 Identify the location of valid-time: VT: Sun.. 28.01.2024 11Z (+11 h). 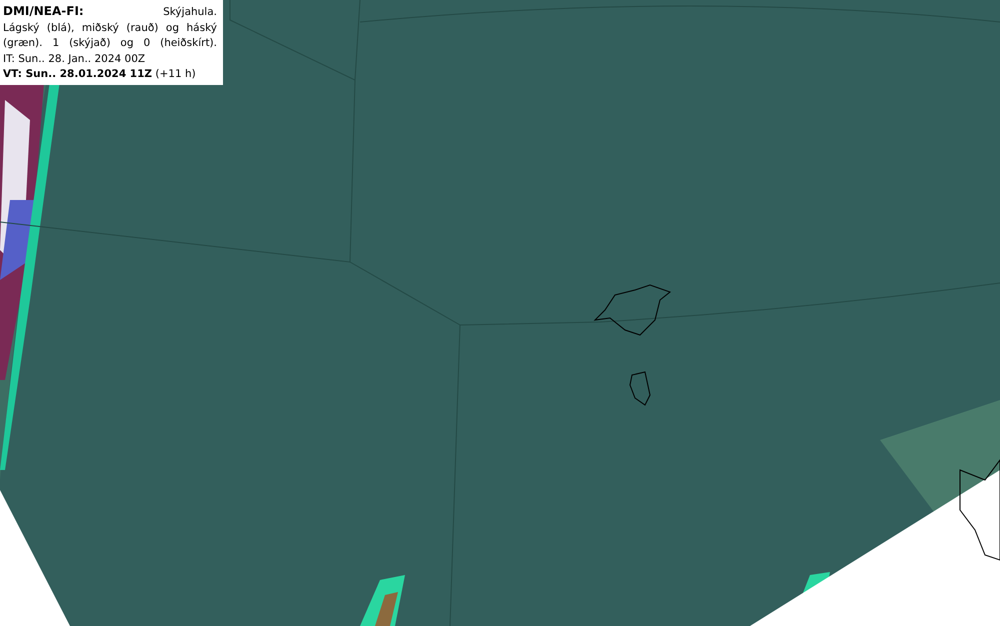
(100, 74).